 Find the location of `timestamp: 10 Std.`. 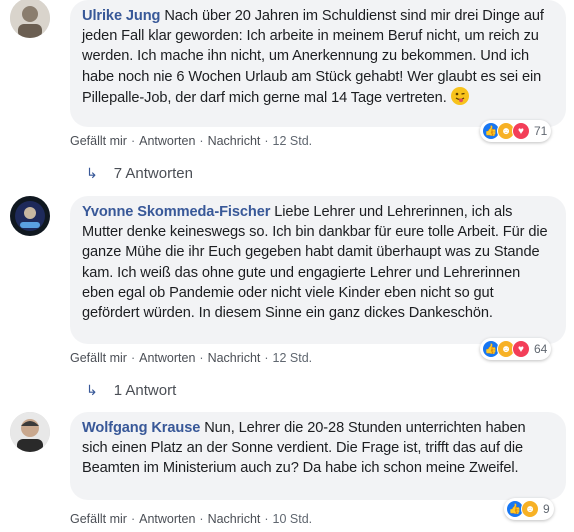

timestamp: 10 Std. is located at coordinates (293, 519).